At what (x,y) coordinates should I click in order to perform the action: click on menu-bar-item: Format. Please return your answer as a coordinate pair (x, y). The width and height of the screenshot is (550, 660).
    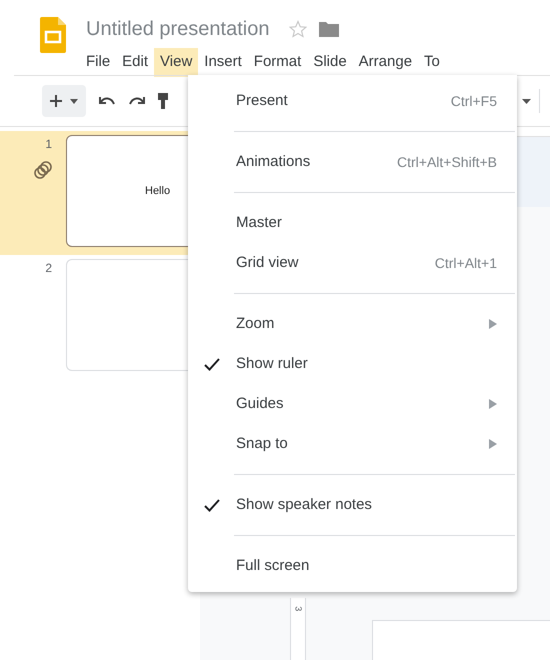
    Looking at the image, I should click on (278, 62).